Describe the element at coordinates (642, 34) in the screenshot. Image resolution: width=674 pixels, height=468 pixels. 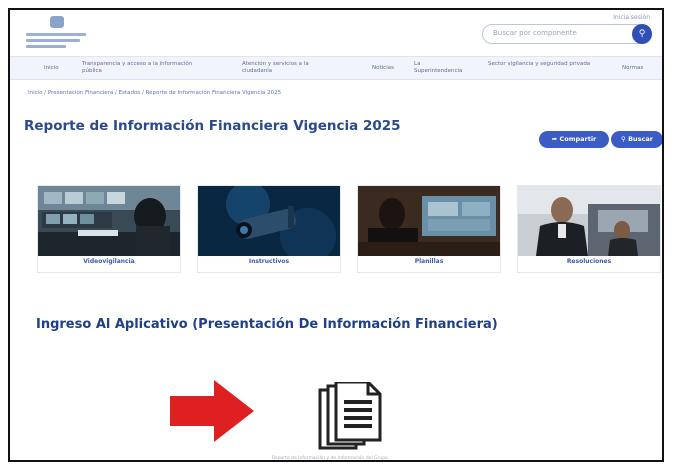
I see `search-icon: ⚲` at that location.